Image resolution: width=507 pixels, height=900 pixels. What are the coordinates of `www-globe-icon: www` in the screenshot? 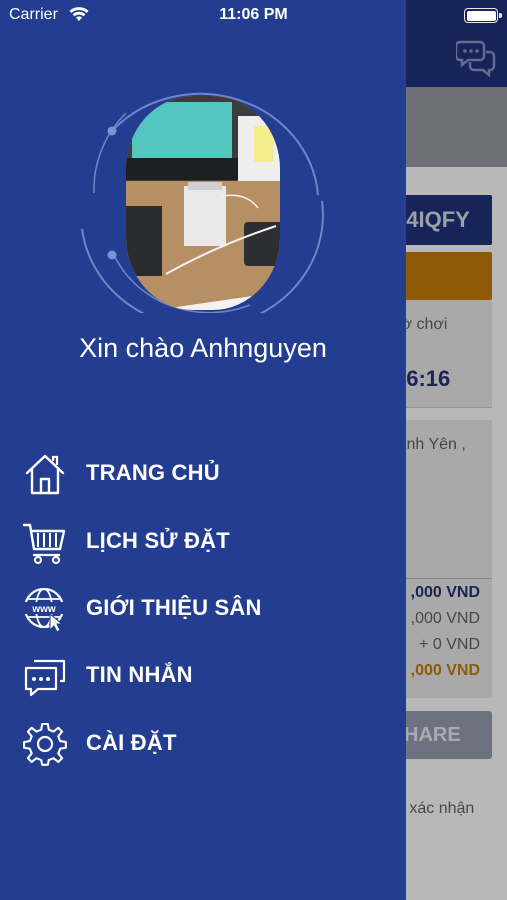 It's located at (44, 609).